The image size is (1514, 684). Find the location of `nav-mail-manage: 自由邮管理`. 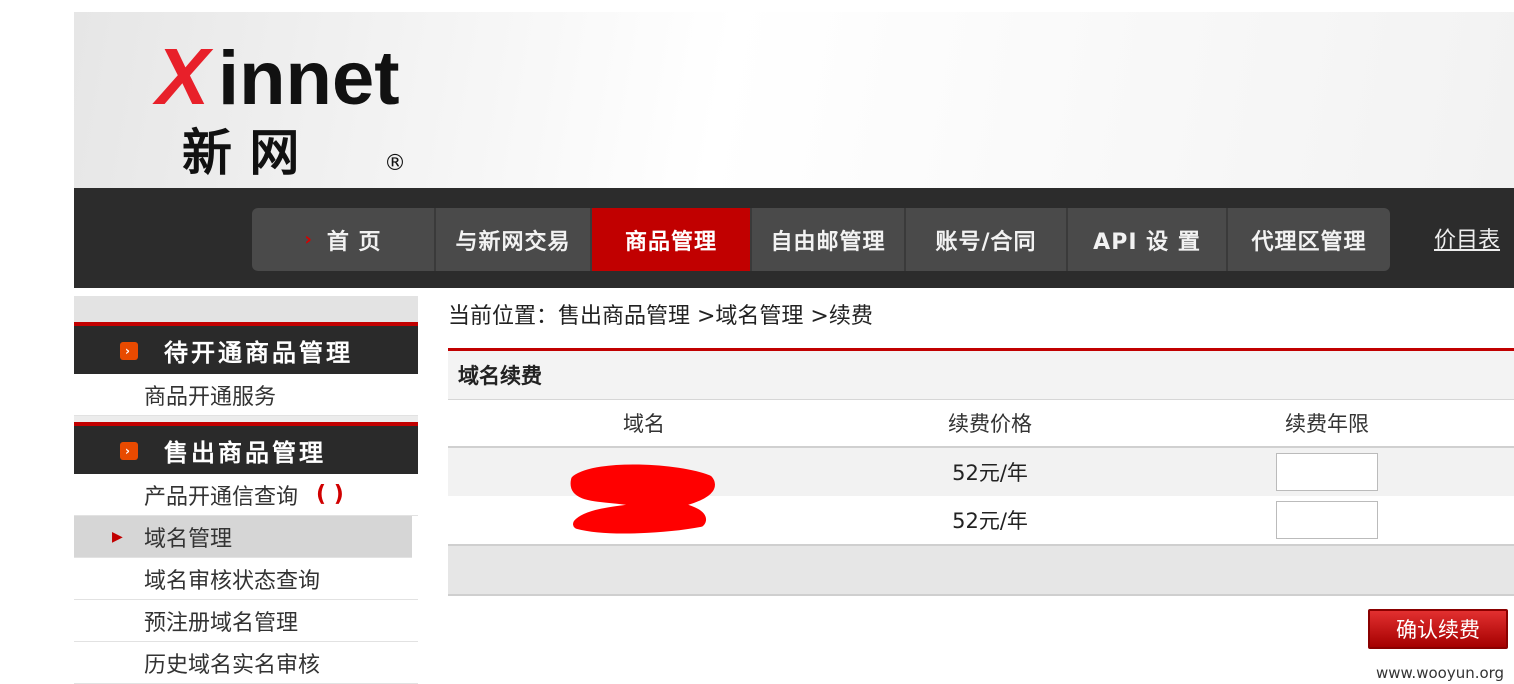

nav-mail-manage: 自由邮管理 is located at coordinates (829, 239).